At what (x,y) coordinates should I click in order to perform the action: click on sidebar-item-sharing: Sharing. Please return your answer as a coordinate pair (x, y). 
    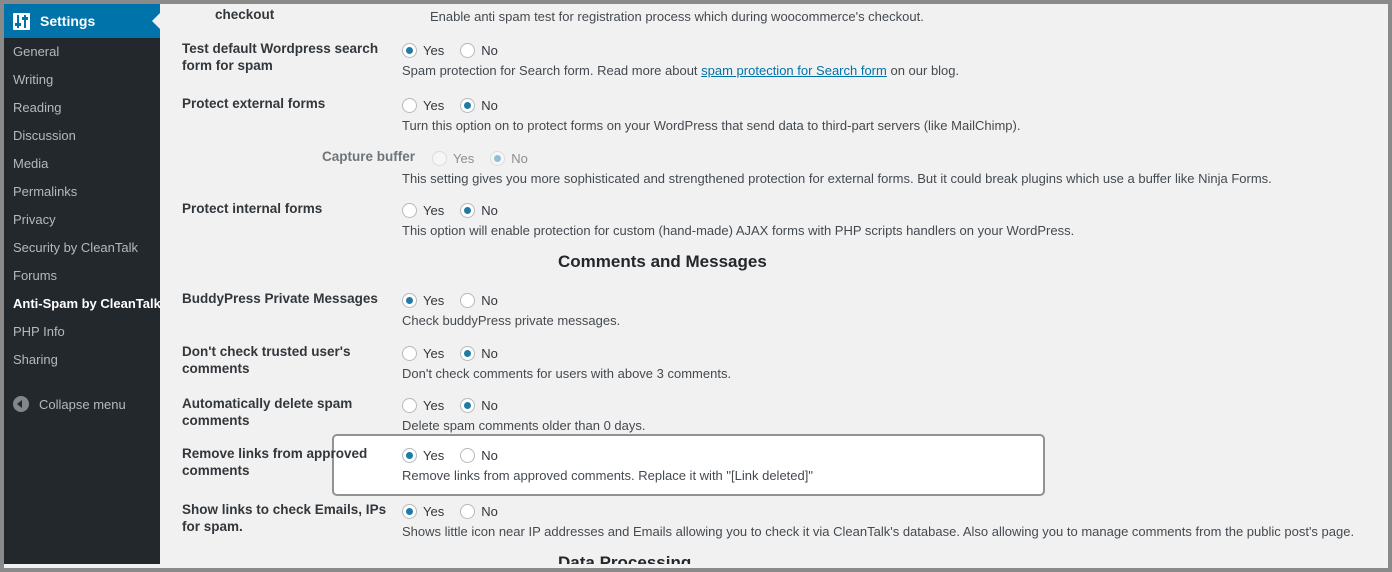
    Looking at the image, I should click on (82, 360).